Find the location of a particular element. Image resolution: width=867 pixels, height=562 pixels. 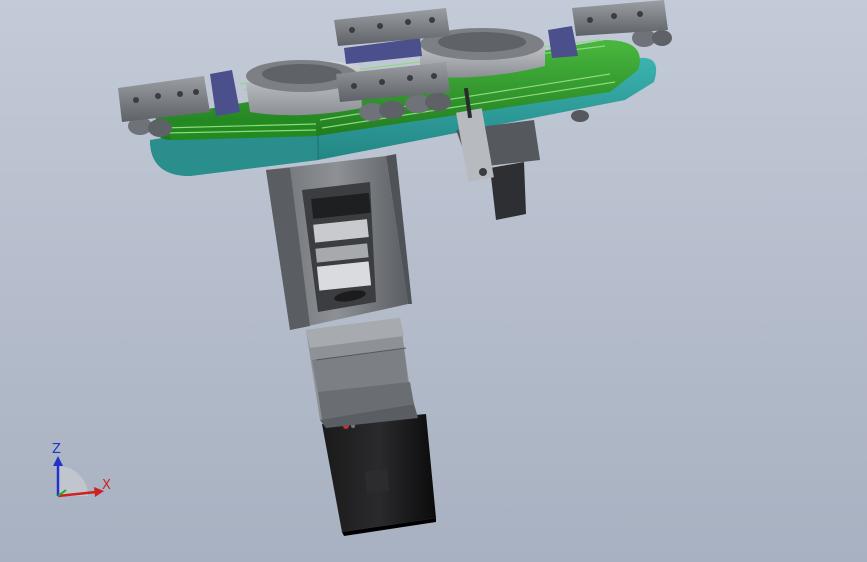

carriage-block-right is located at coordinates (620, 18).